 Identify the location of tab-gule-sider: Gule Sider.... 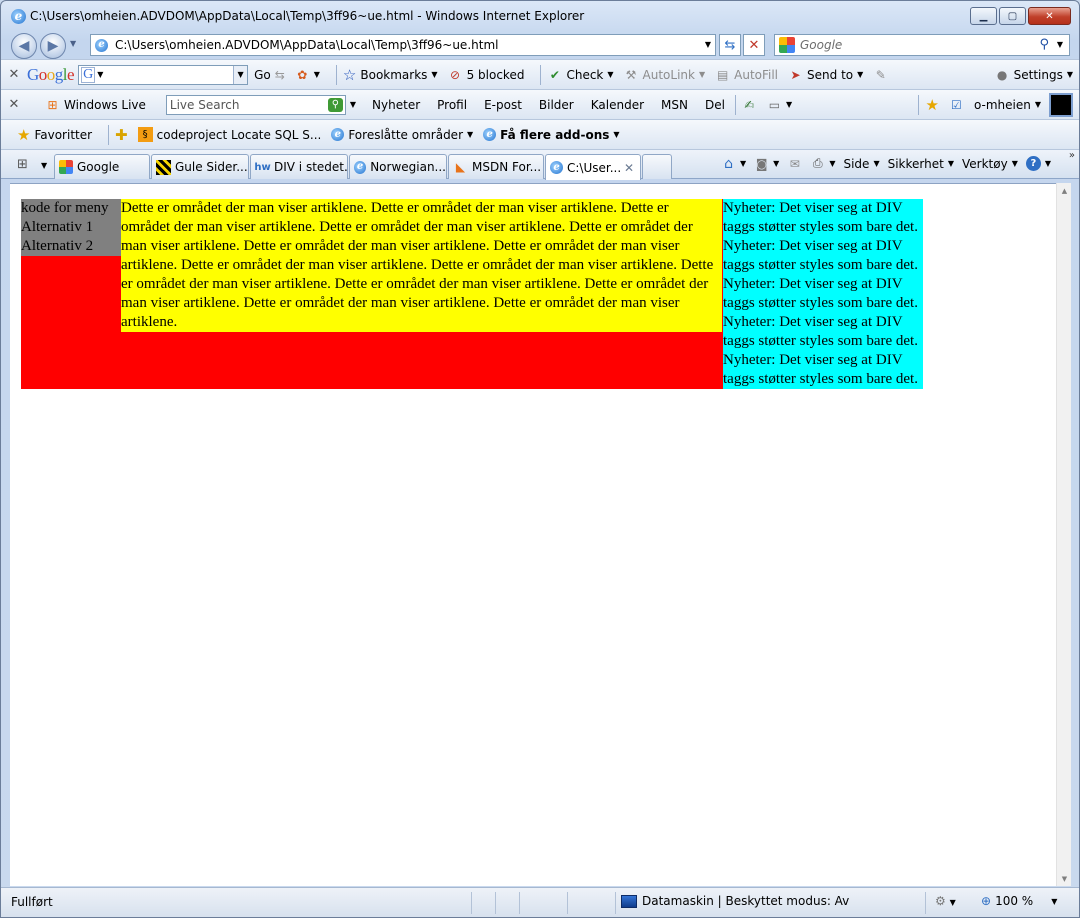
(200, 166).